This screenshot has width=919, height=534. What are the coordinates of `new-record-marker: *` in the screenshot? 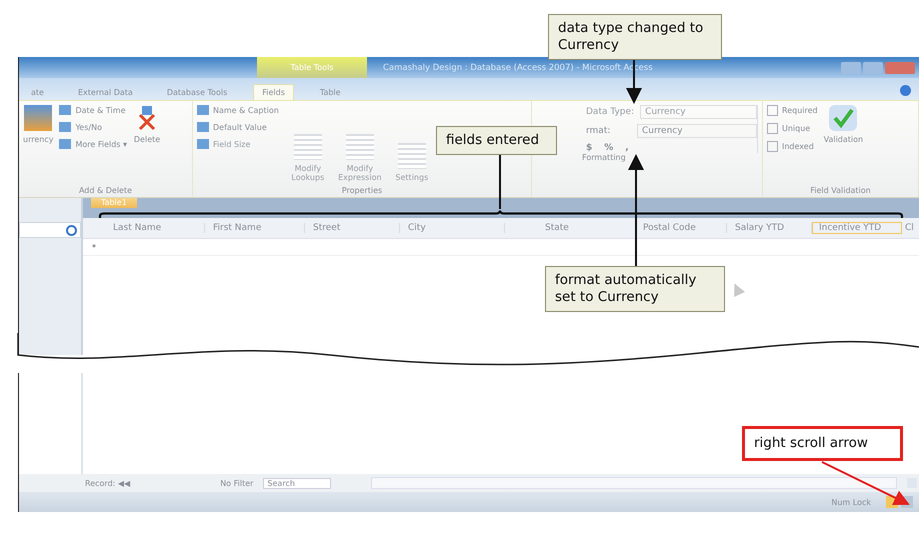 It's located at (94, 247).